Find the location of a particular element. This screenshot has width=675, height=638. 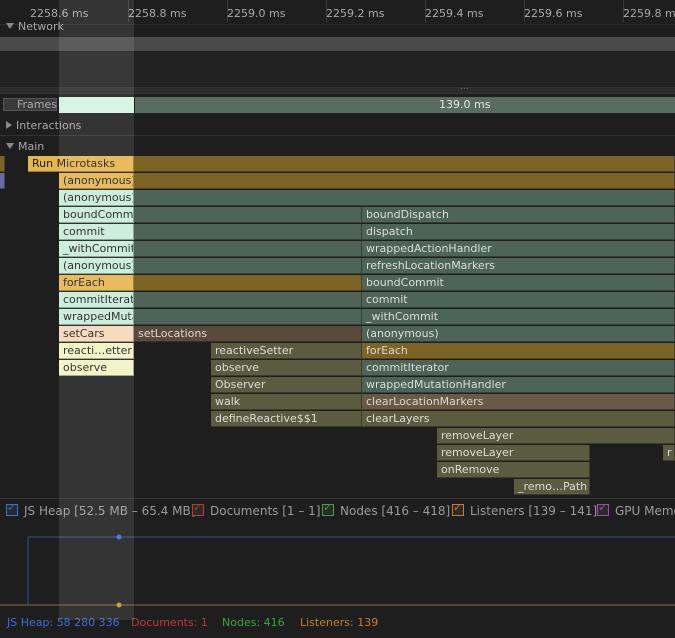

flame-bar-run-microtasks: Run Microtasks is located at coordinates (81, 164).